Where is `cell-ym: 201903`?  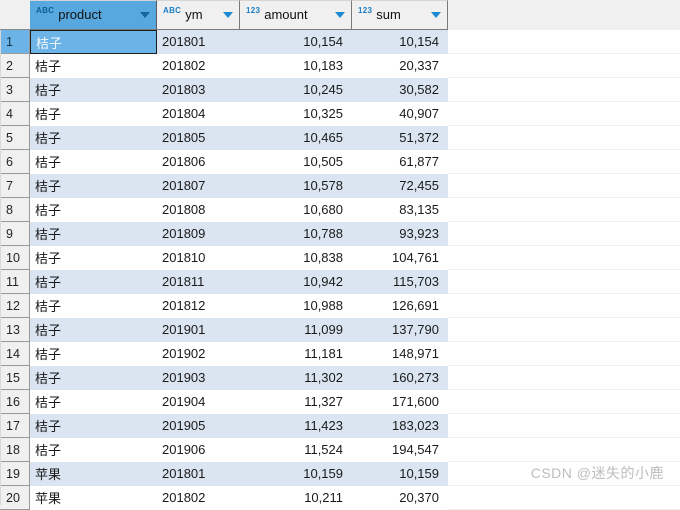
cell-ym: 201903 is located at coordinates (198, 378).